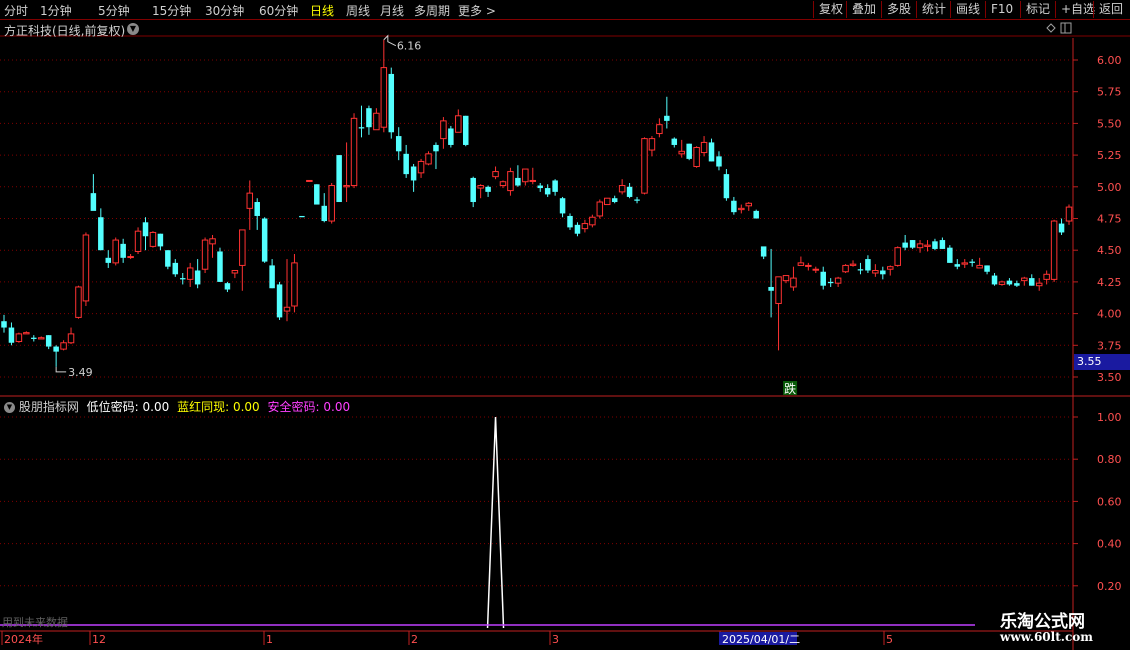 The width and height of the screenshot is (1130, 650). What do you see at coordinates (1110, 9) in the screenshot?
I see `back-button: 返回` at bounding box center [1110, 9].